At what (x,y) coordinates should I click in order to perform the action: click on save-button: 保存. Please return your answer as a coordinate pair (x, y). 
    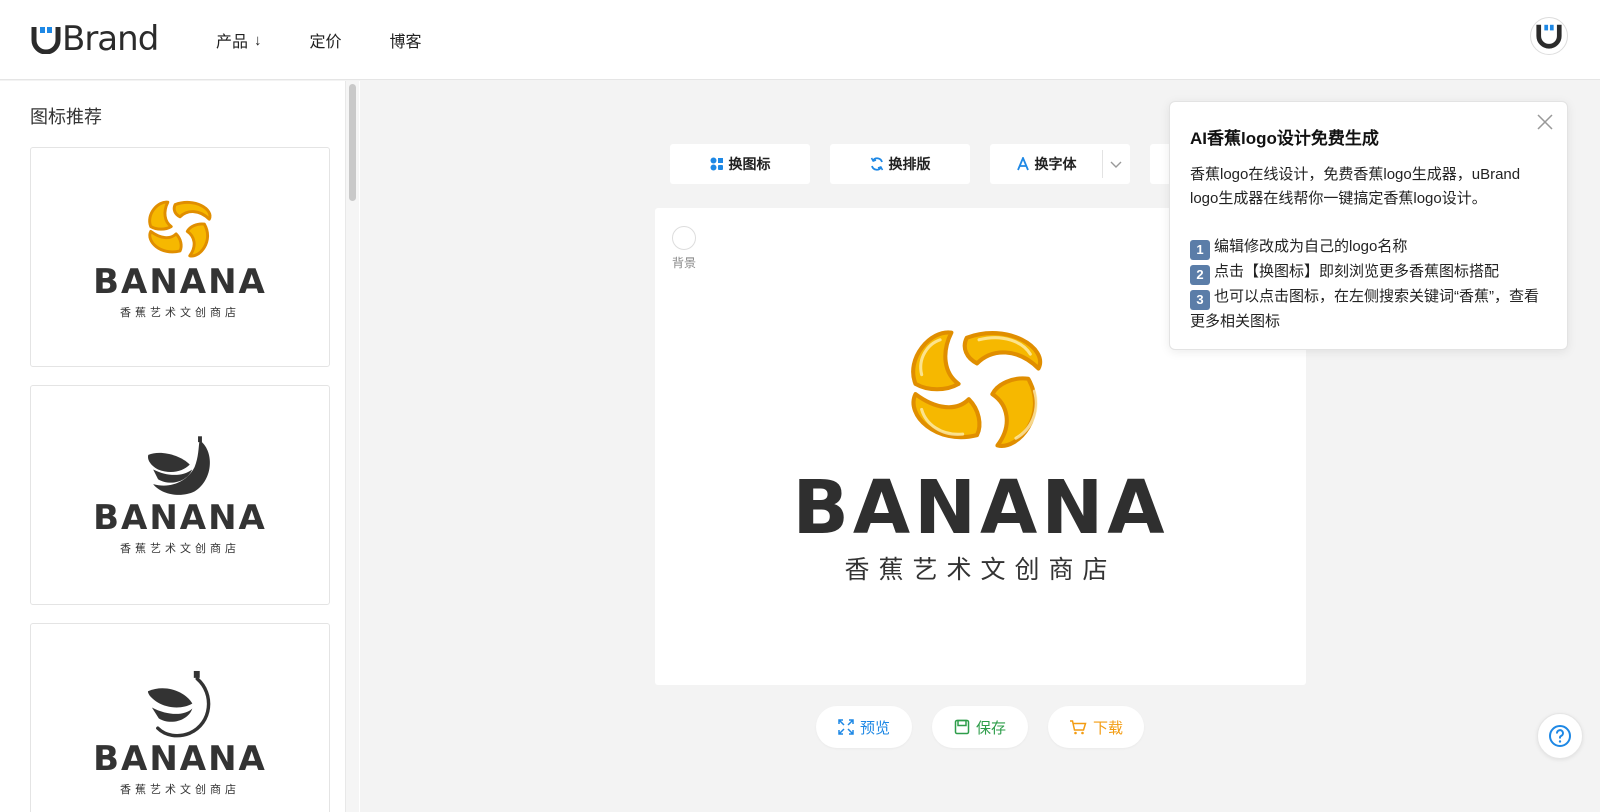
    Looking at the image, I should click on (980, 727).